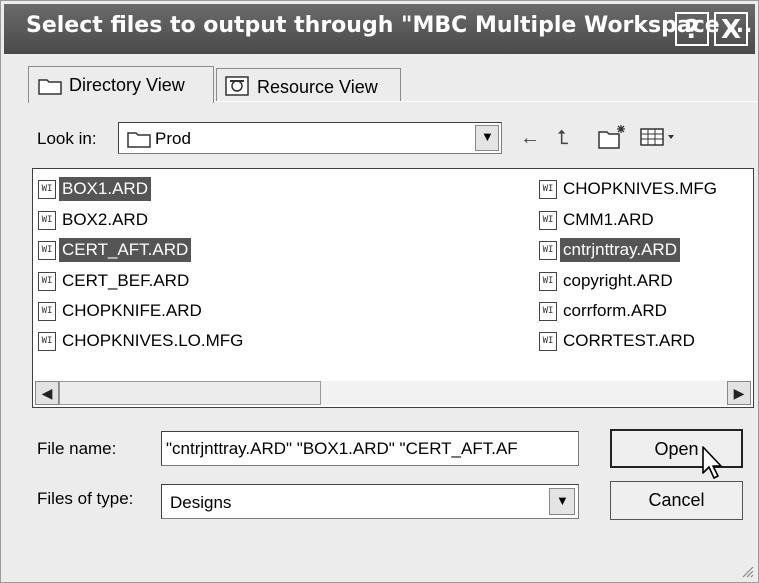 This screenshot has width=759, height=583. Describe the element at coordinates (153, 340) in the screenshot. I see `file-name: CHOPKNIVES.LO.MFG` at that location.